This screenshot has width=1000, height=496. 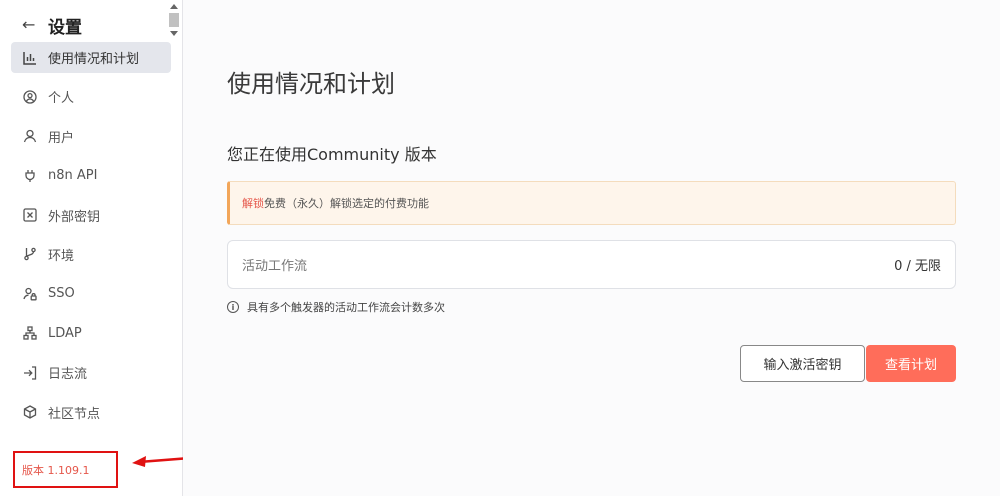 What do you see at coordinates (30, 254) in the screenshot?
I see `git-branch-icon` at bounding box center [30, 254].